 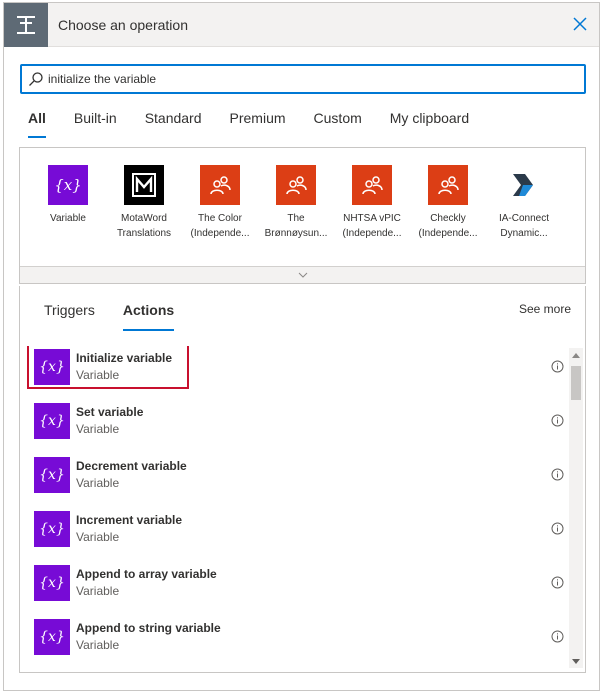 I want to click on connector-variable: {x} Variable, so click(x=68, y=195).